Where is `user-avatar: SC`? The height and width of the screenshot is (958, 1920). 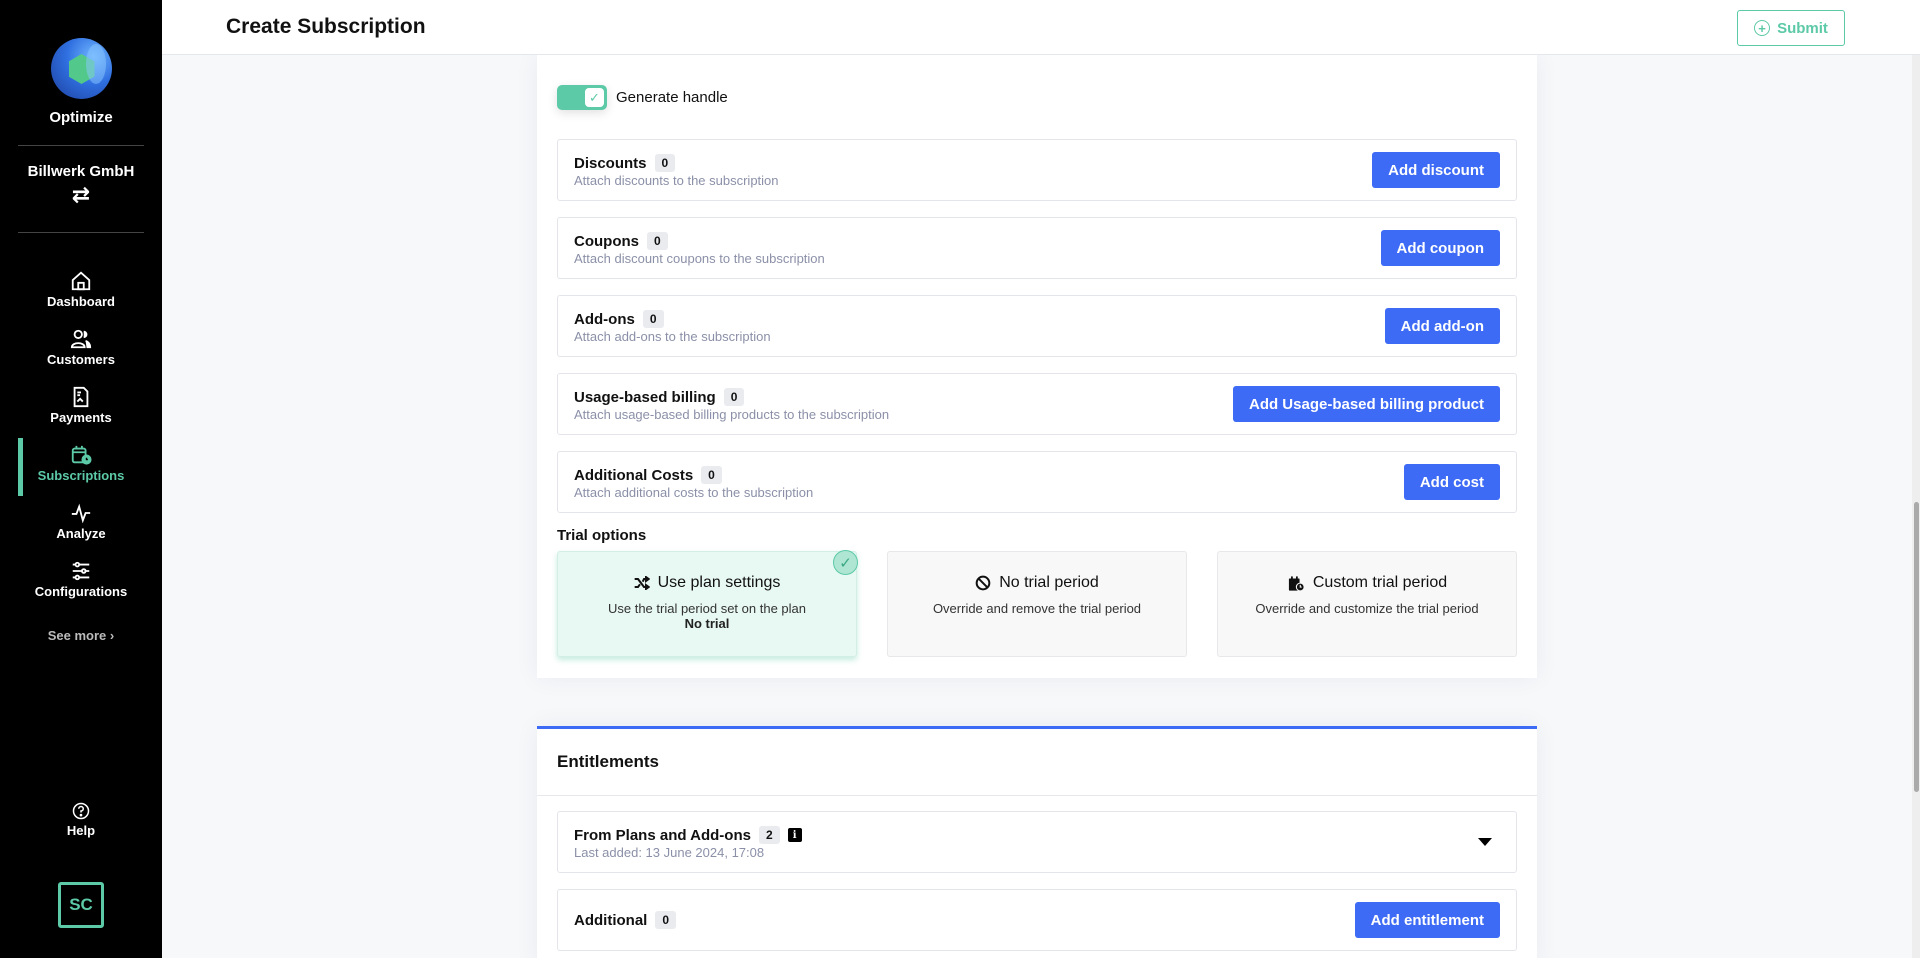
user-avatar: SC is located at coordinates (81, 905).